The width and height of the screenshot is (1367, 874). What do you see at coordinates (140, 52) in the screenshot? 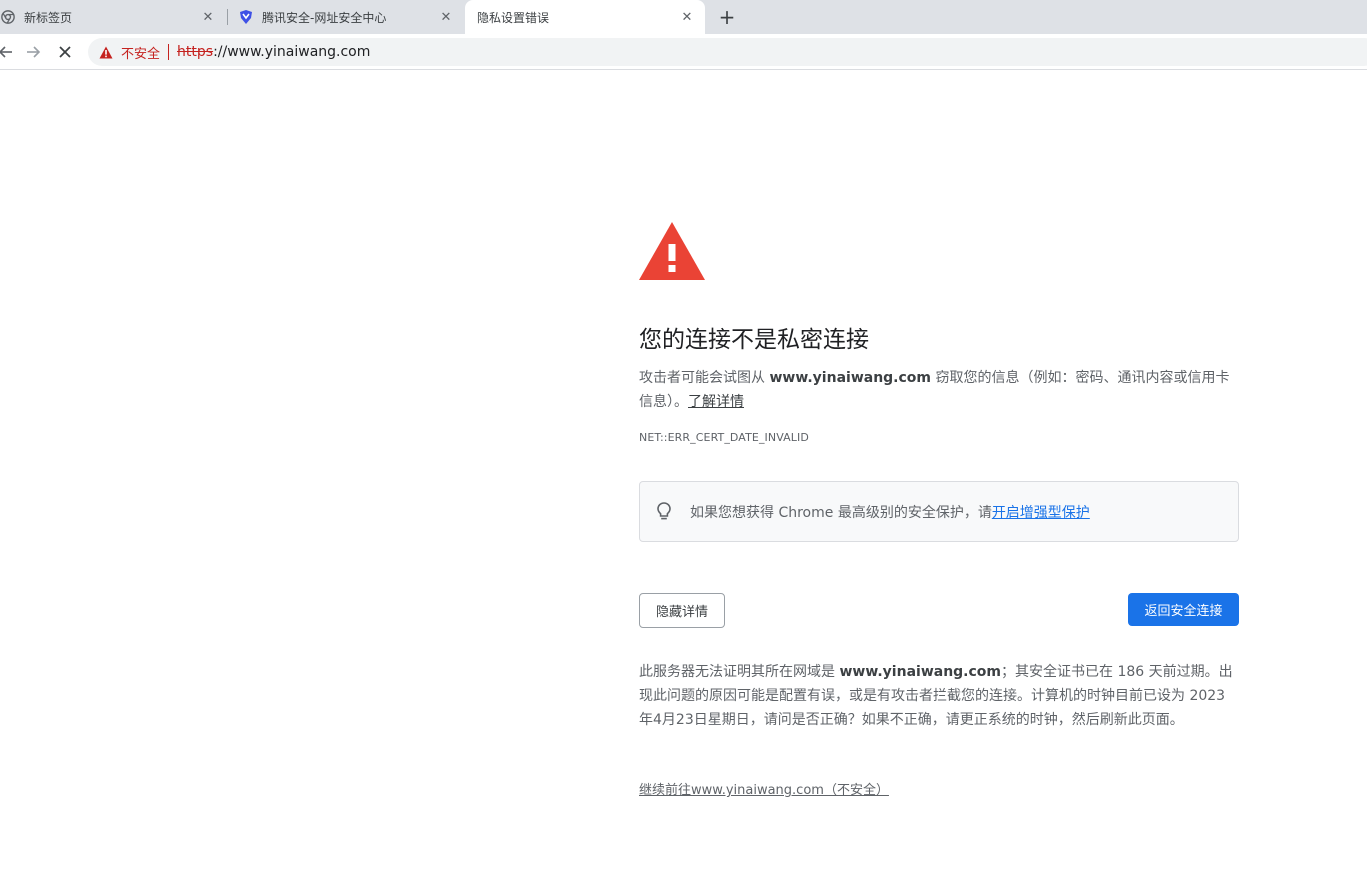
I see `not-secure-label: 不安全` at bounding box center [140, 52].